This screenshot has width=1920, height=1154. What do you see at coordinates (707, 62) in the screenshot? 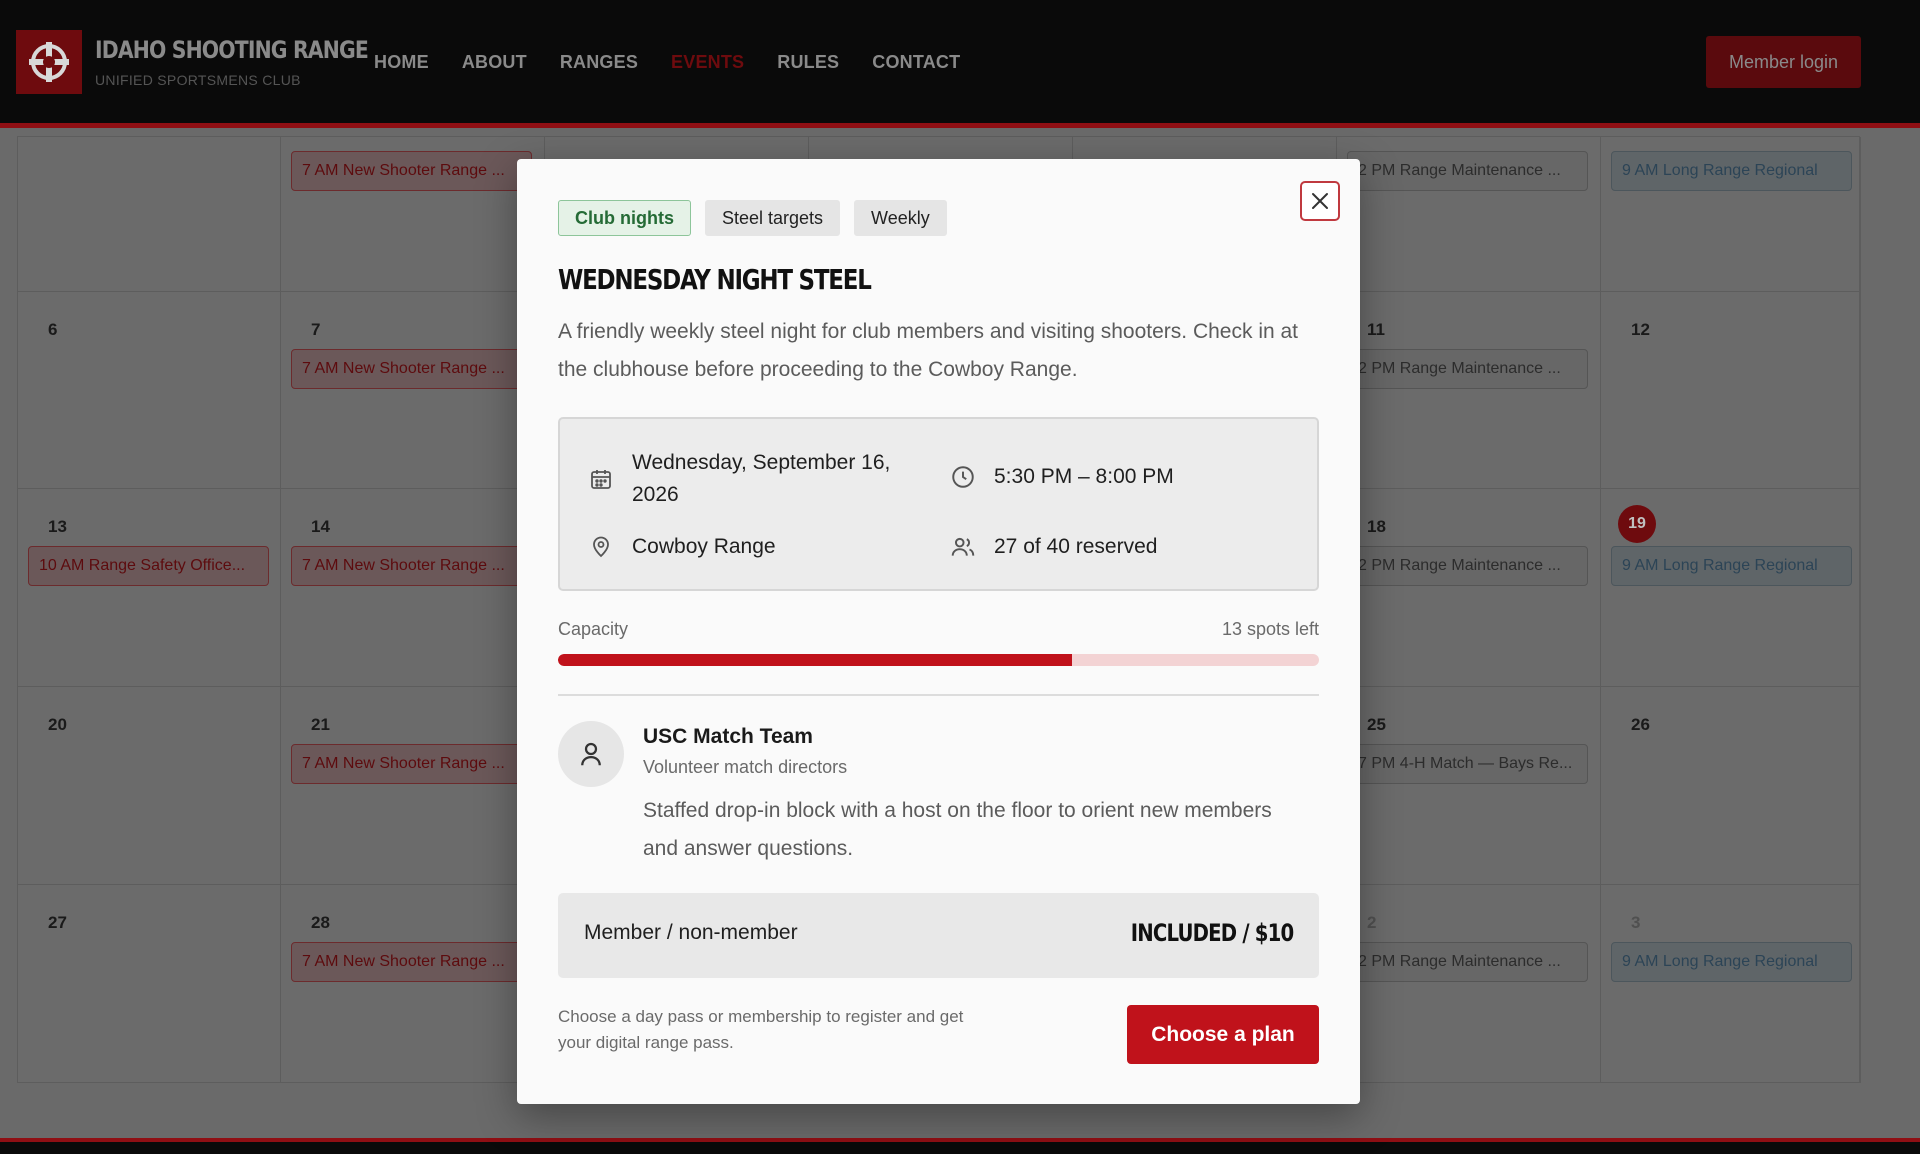
I see `nav-events: EVENTS` at bounding box center [707, 62].